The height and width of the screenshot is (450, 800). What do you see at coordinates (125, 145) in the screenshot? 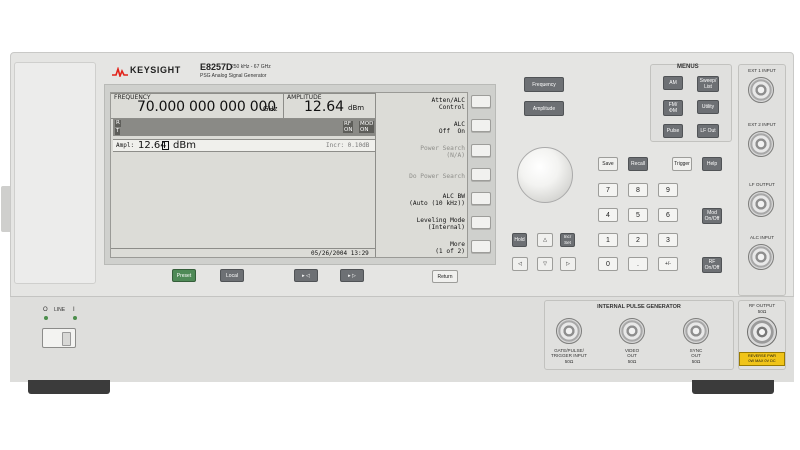
I see `entry-label: Ampl:` at bounding box center [125, 145].